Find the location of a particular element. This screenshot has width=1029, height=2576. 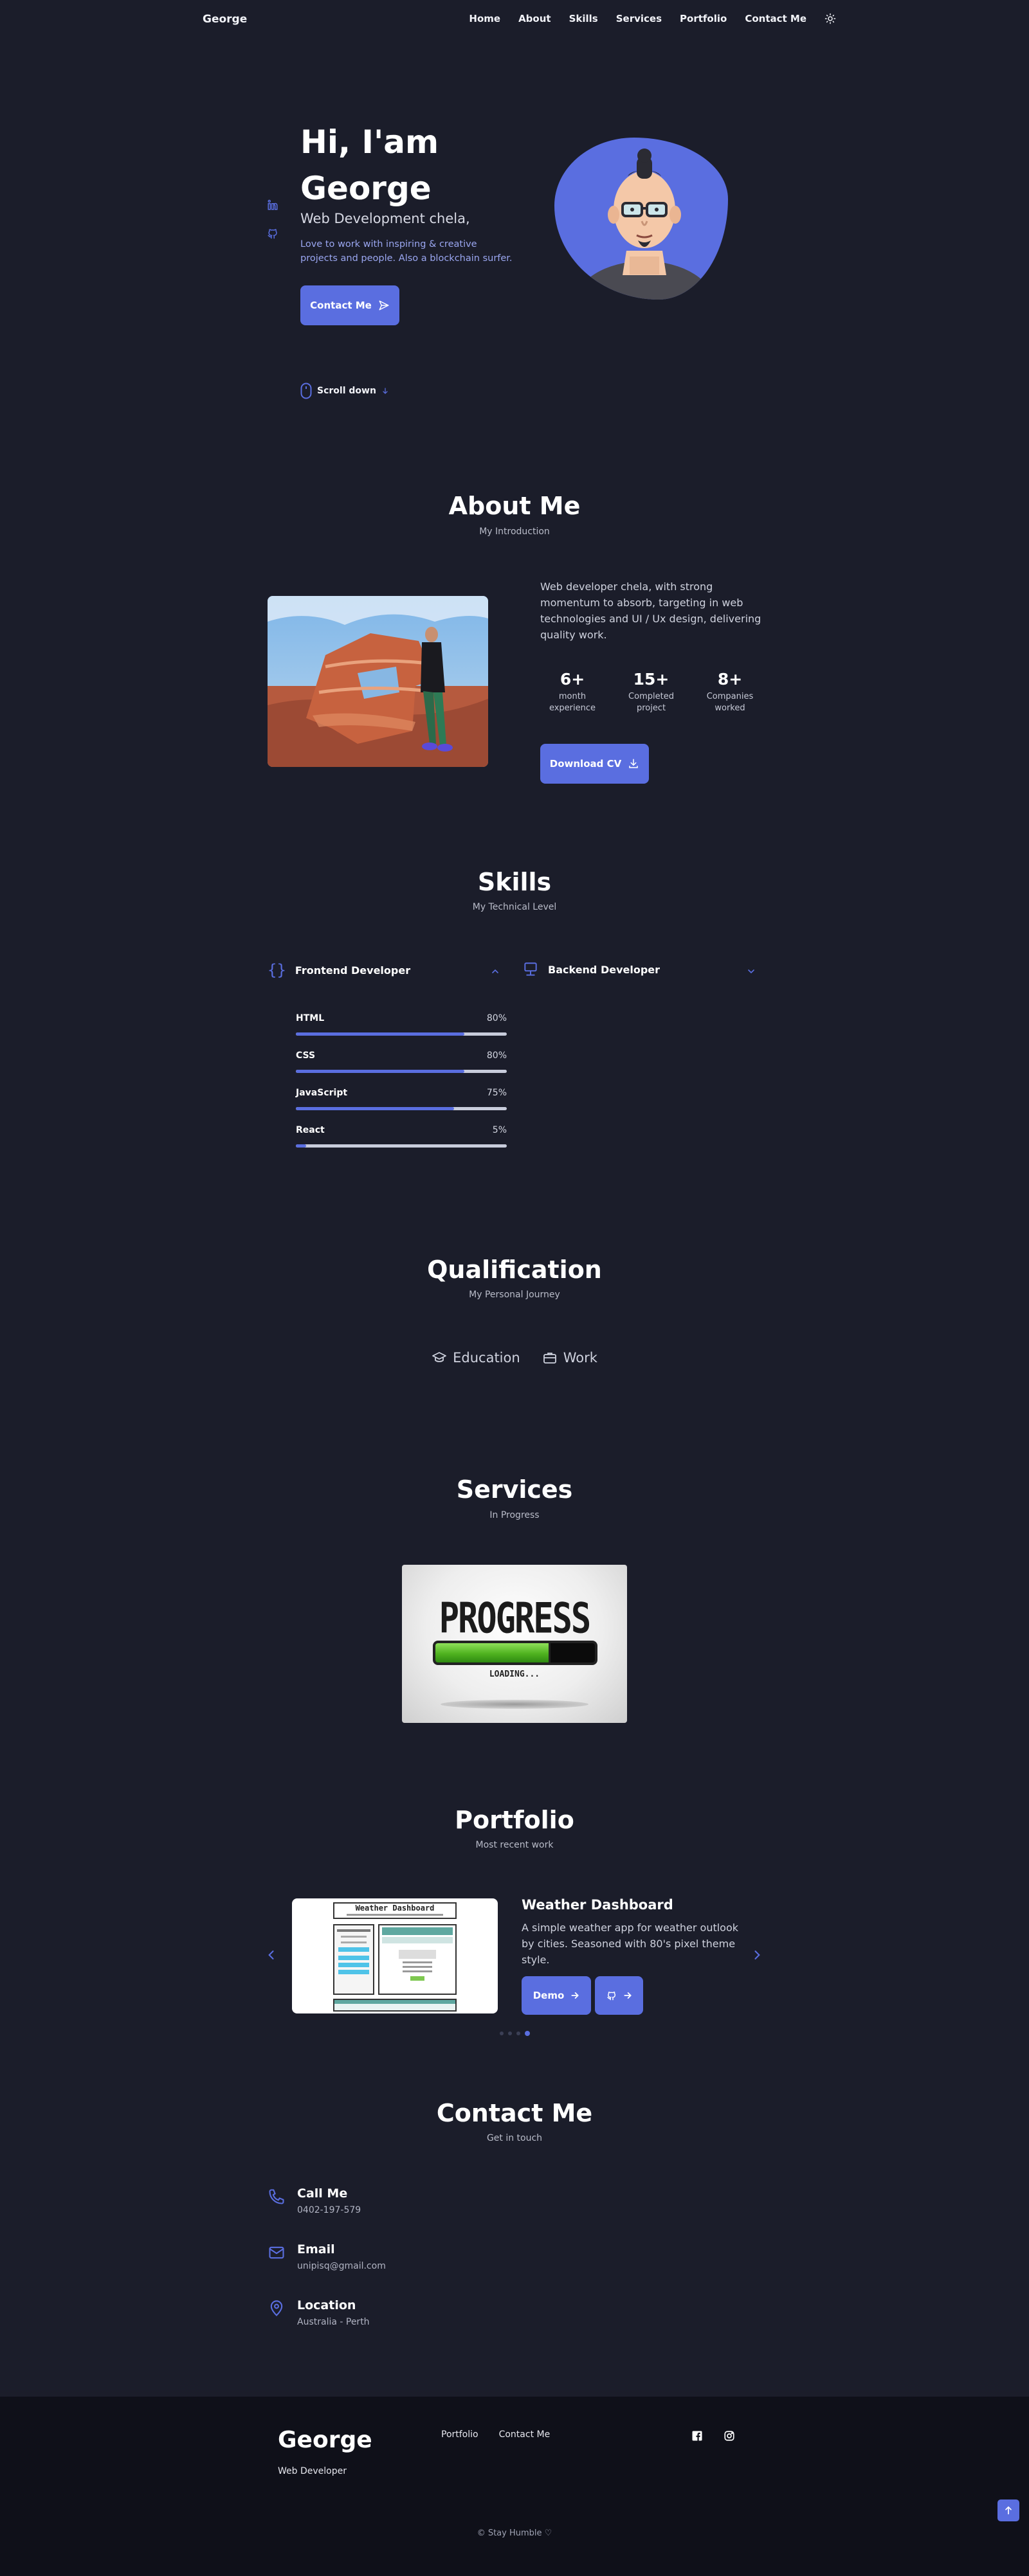

braces-icon: {} is located at coordinates (277, 970).